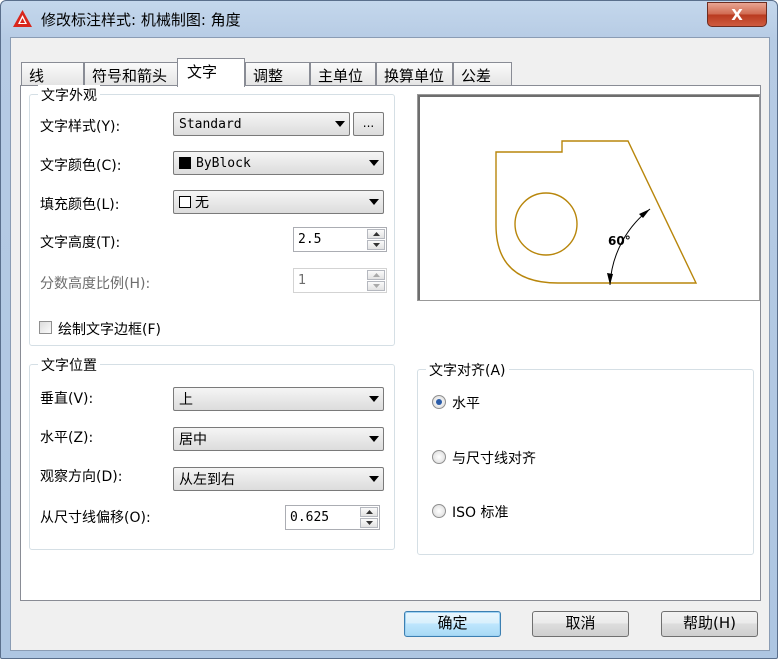 Image resolution: width=778 pixels, height=659 pixels. Describe the element at coordinates (95, 518) in the screenshot. I see `offset-label: 从尺寸线偏移(O):` at that location.